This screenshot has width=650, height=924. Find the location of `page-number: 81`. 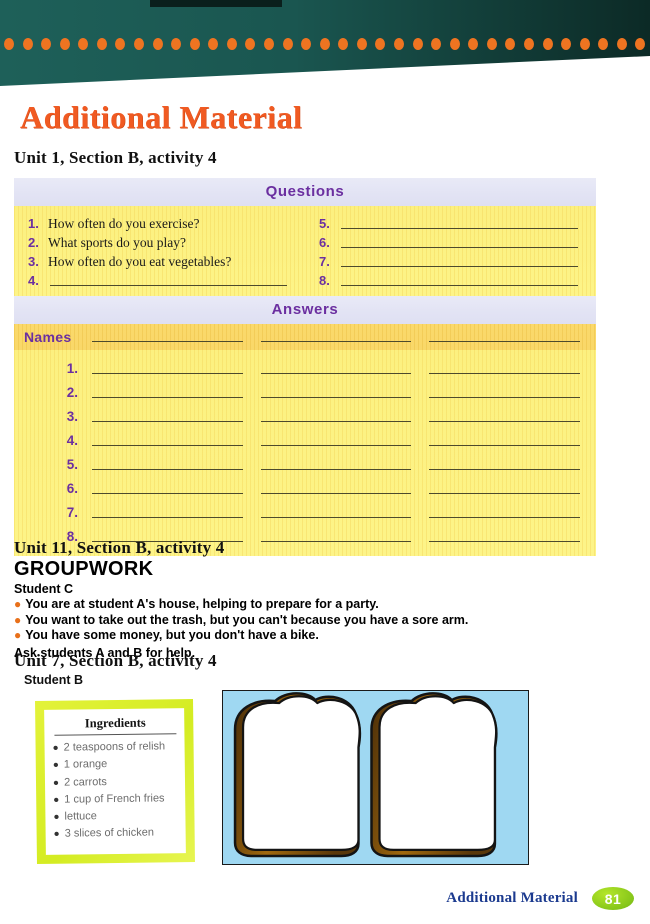

page-number: 81 is located at coordinates (613, 898).